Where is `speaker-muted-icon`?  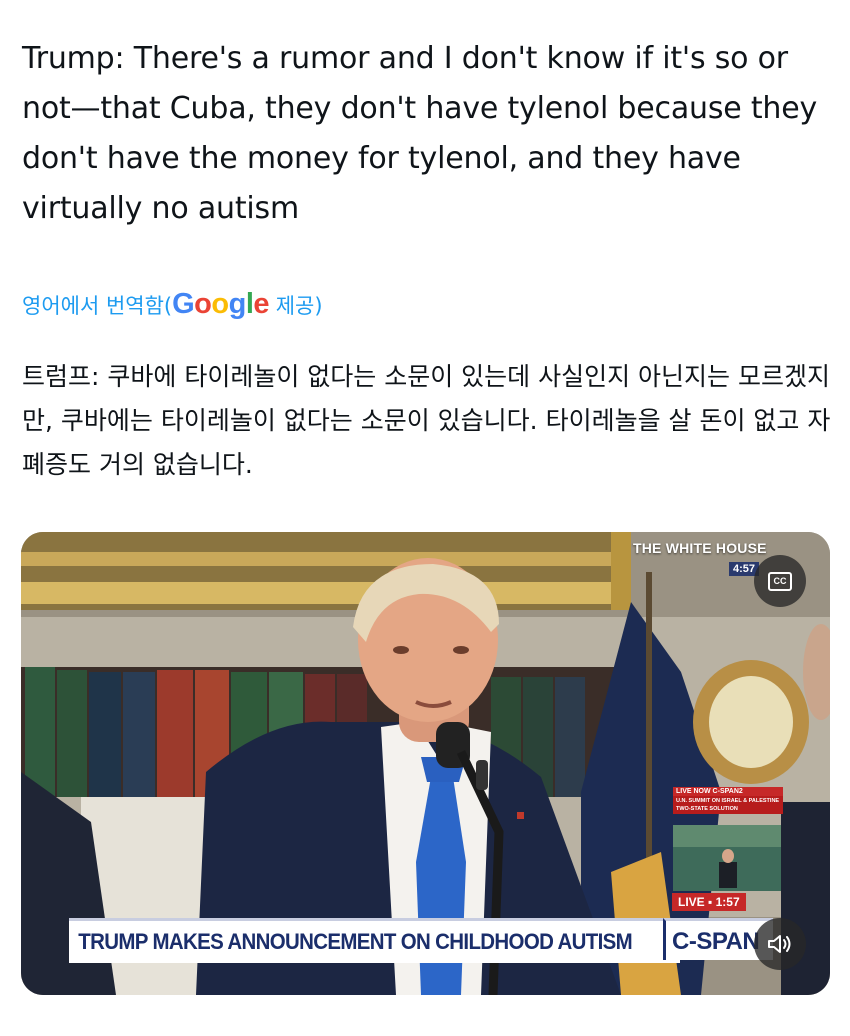
speaker-muted-icon is located at coordinates (779, 944).